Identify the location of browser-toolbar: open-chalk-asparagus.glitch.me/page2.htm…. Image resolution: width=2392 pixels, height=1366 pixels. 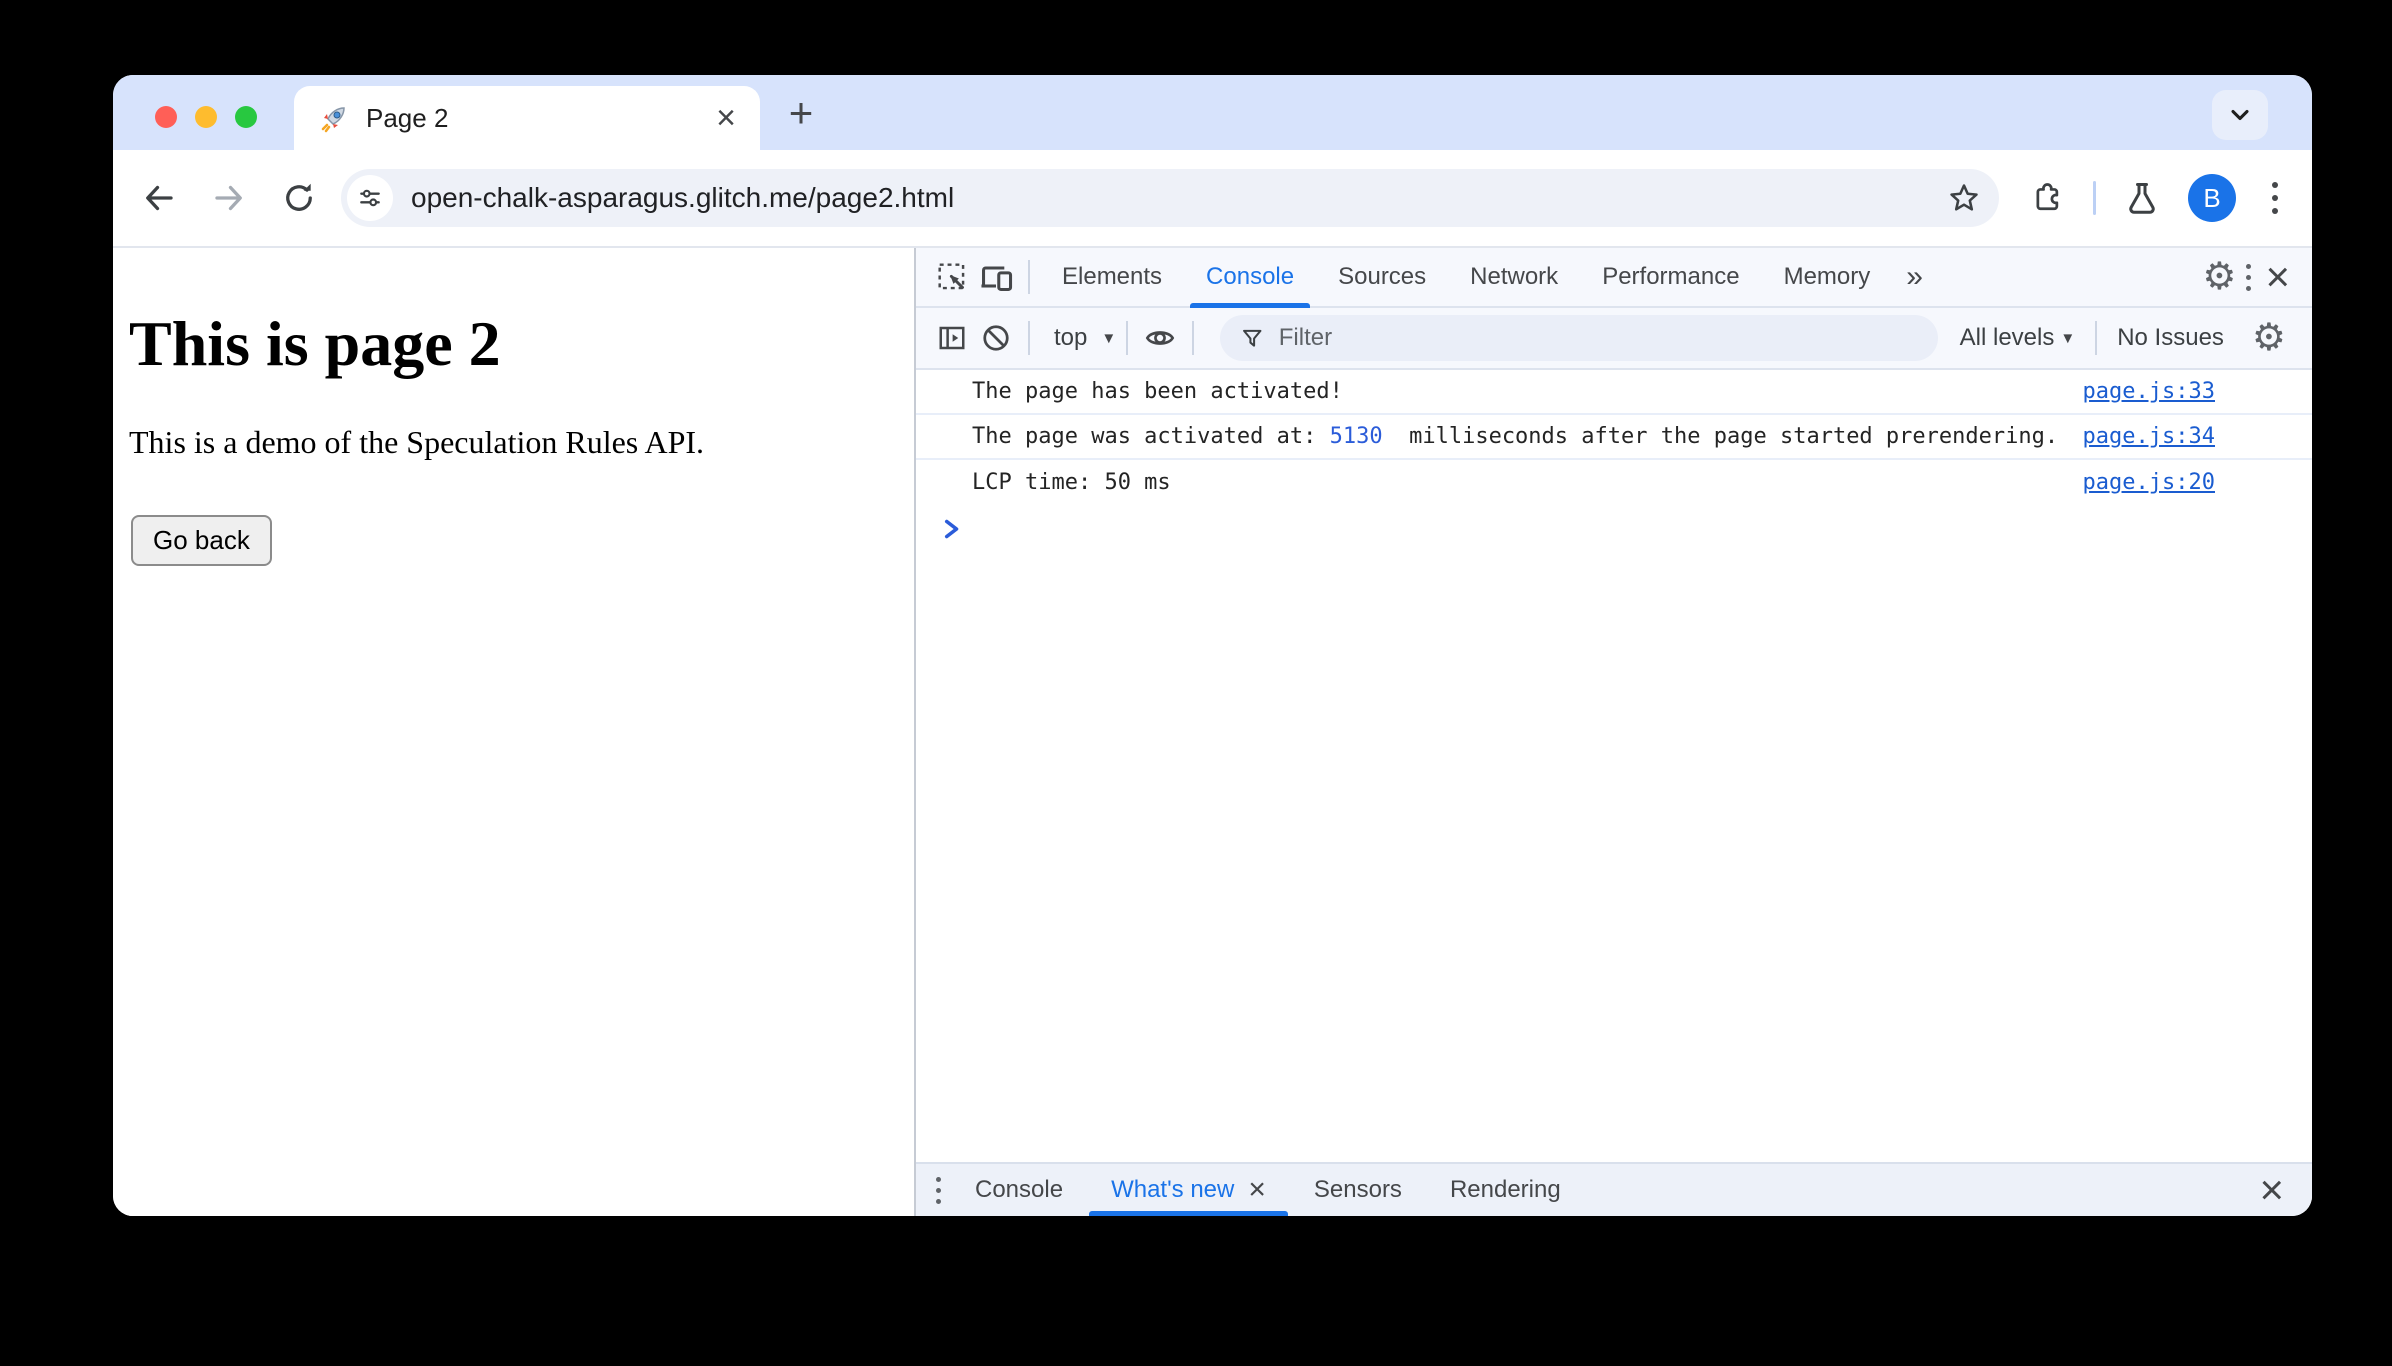
(1212, 199).